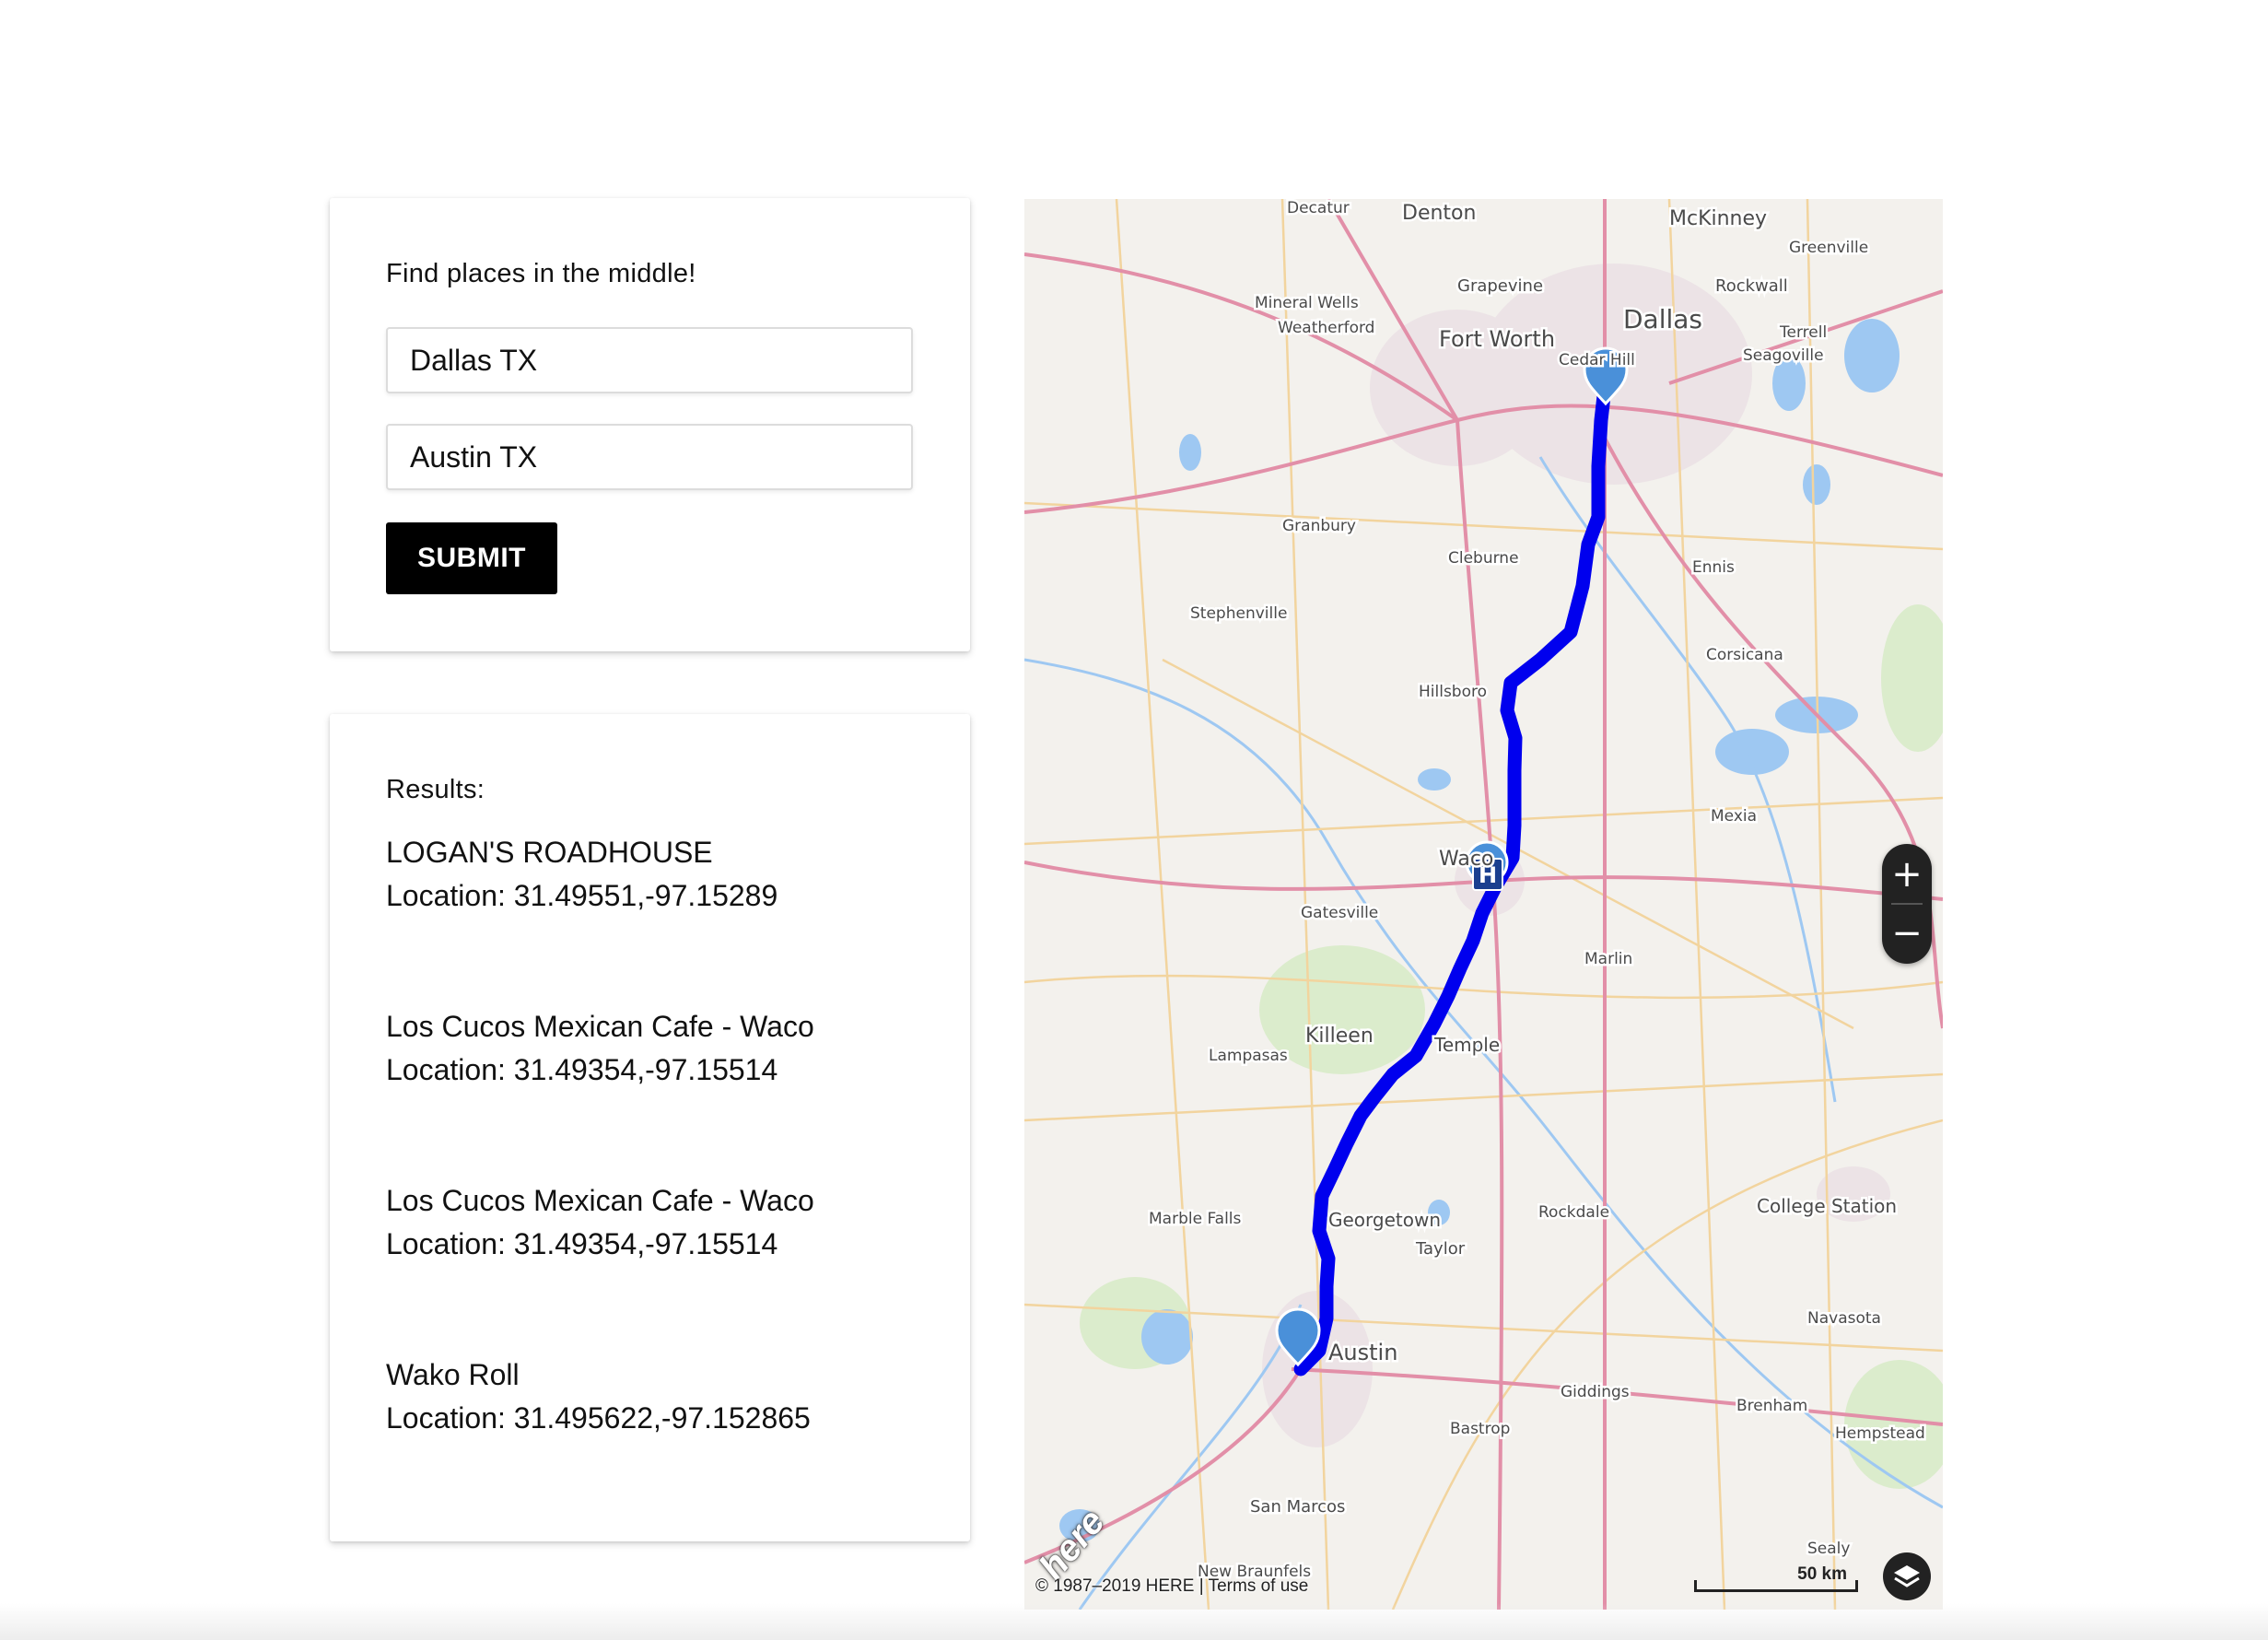  I want to click on city-label: Navasota, so click(1844, 1319).